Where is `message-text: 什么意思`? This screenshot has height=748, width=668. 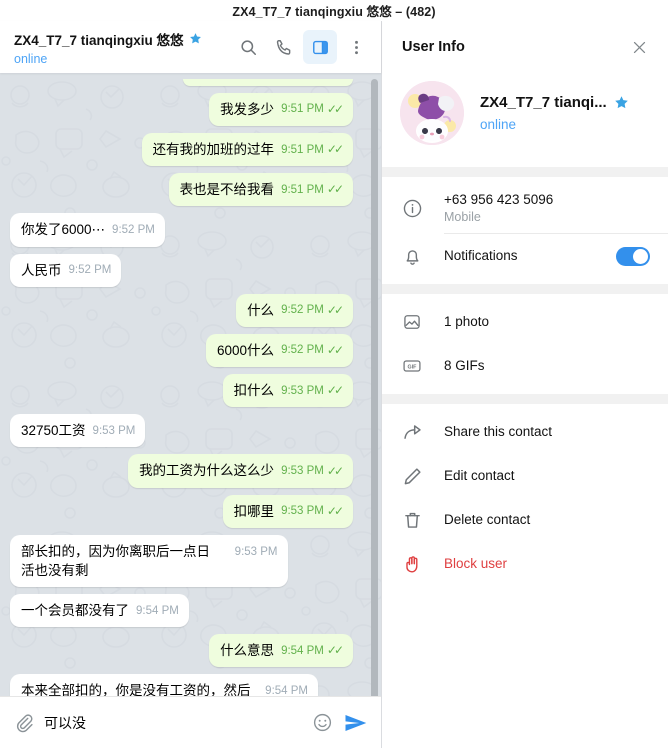
message-text: 什么意思 is located at coordinates (247, 651).